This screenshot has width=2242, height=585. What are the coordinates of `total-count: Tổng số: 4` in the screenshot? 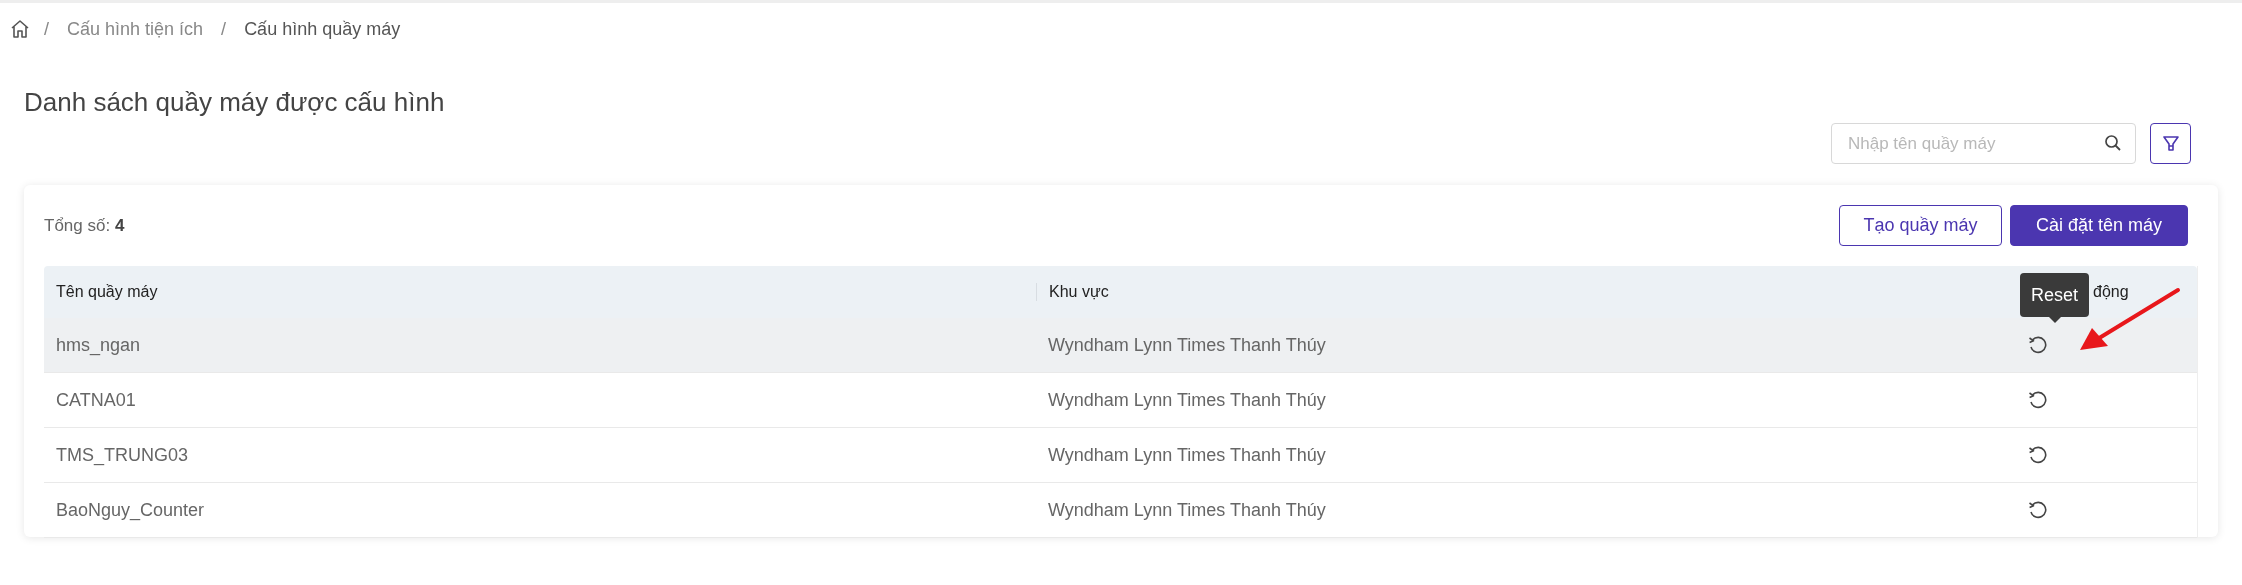 It's located at (84, 225).